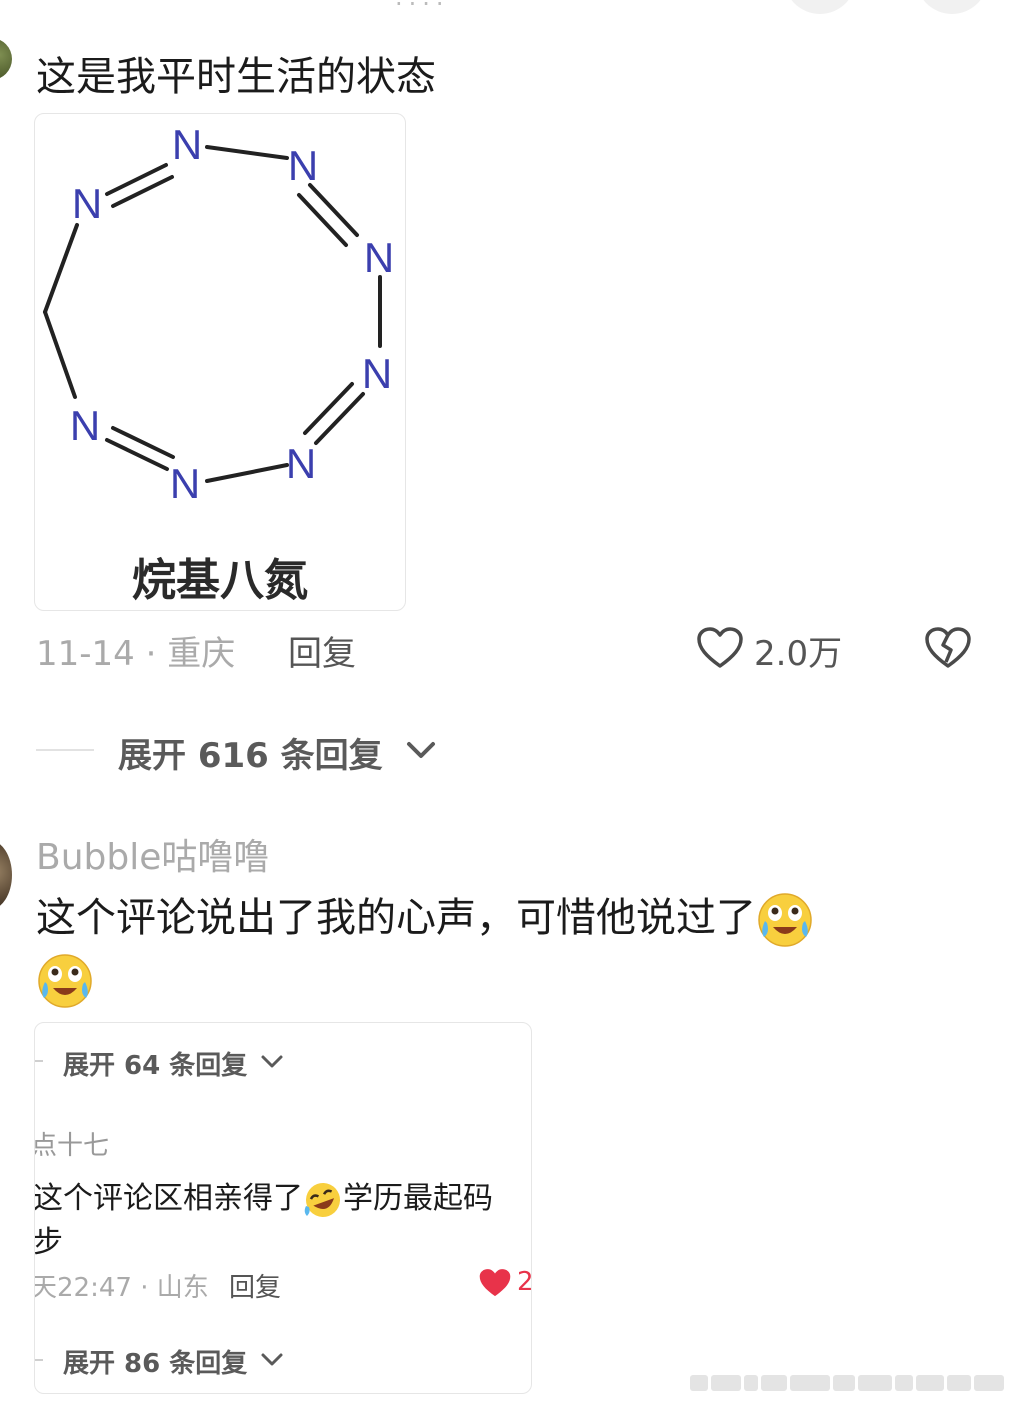 The image size is (1024, 1404). What do you see at coordinates (121, 1288) in the screenshot?
I see `comment-date-location: 天22:47 · 山东` at bounding box center [121, 1288].